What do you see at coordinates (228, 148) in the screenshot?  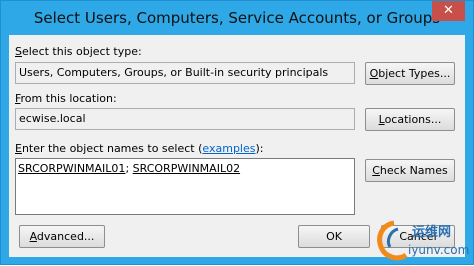 I see `examples-link: examples` at bounding box center [228, 148].